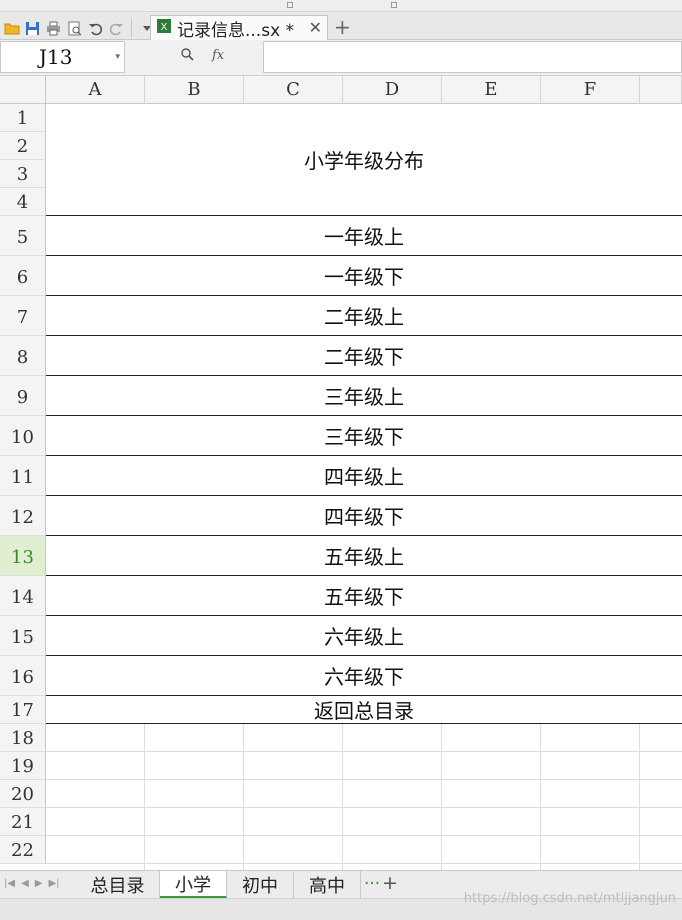 The height and width of the screenshot is (920, 682). I want to click on row-header-12: 12, so click(23, 516).